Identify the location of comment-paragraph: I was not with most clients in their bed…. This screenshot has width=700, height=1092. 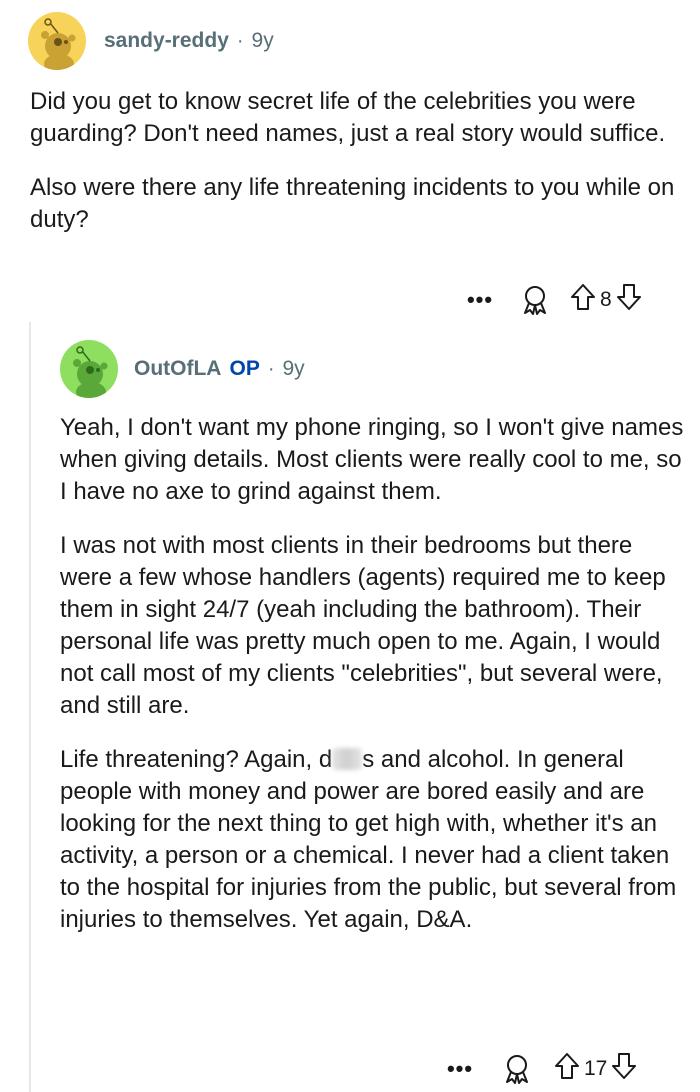
(363, 625).